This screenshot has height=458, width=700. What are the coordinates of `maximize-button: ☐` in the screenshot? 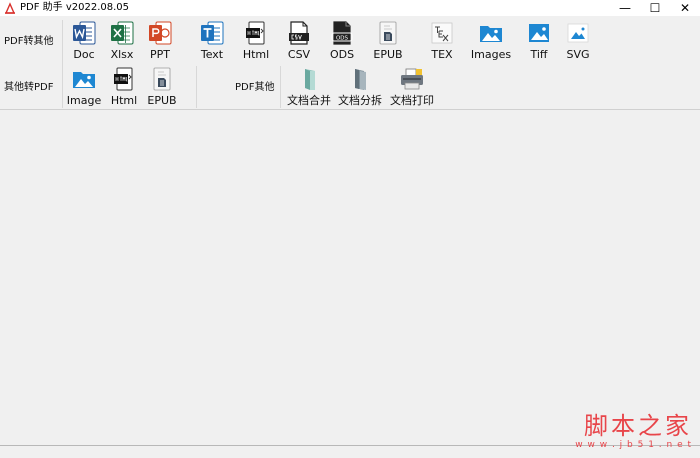 It's located at (655, 8).